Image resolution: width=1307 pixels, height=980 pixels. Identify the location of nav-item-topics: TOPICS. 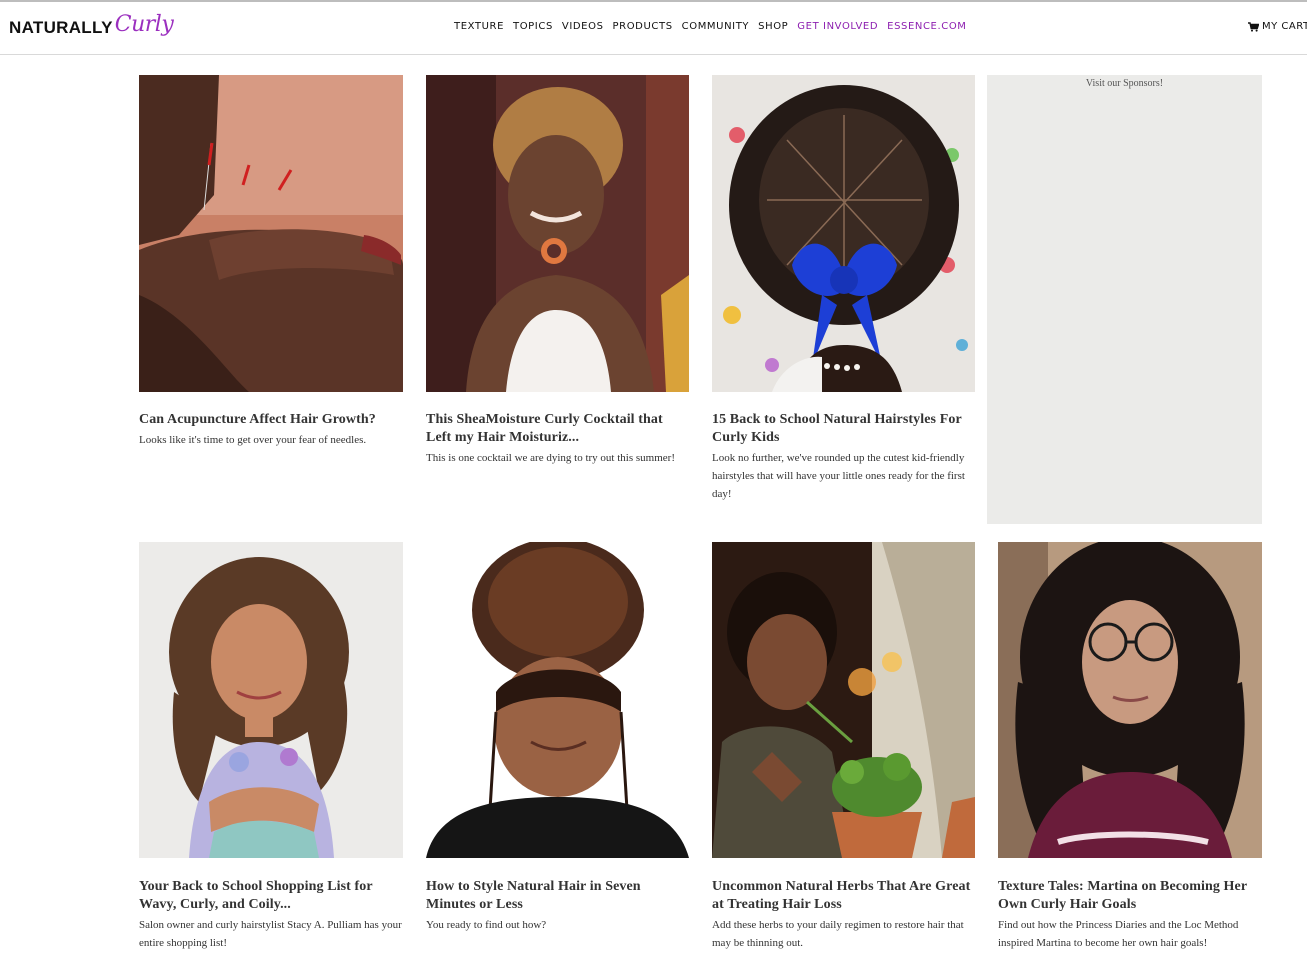
(533, 26).